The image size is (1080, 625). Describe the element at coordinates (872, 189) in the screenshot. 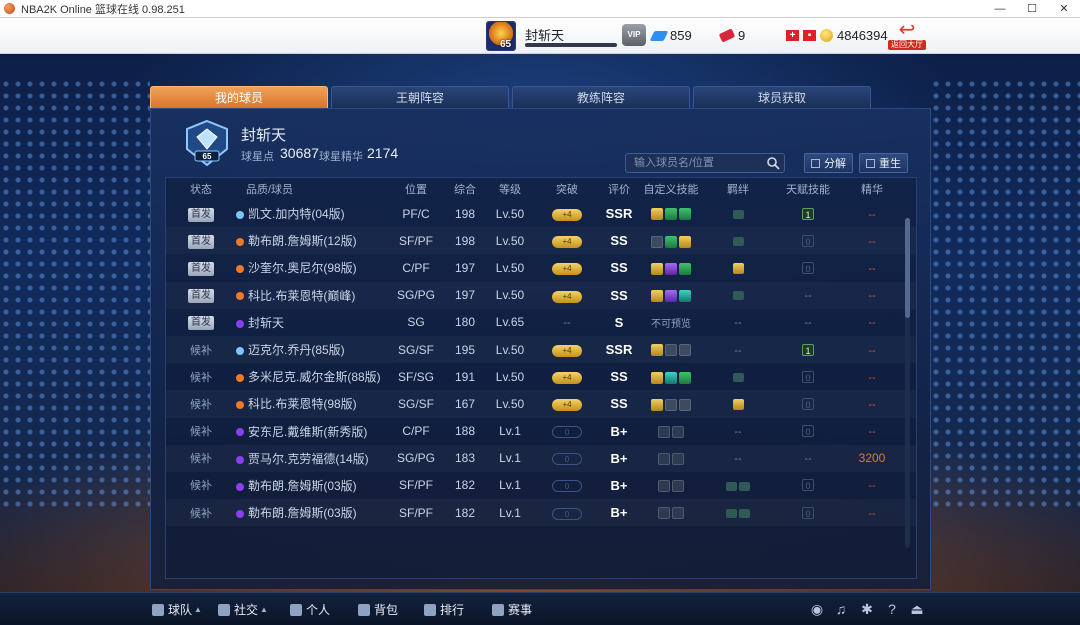

I see `header-essence: 精华` at that location.